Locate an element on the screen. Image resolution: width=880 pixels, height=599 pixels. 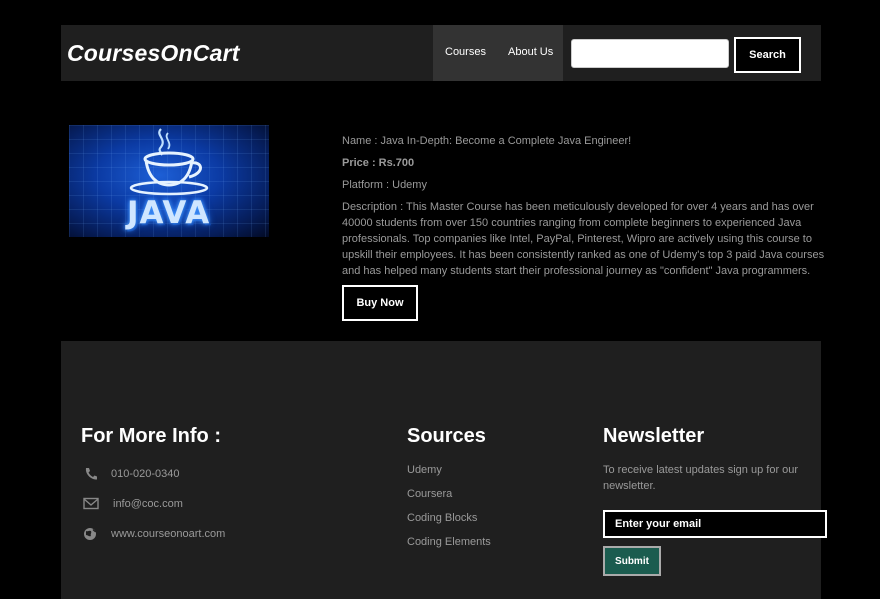
source-link-coursera: Coursera is located at coordinates (429, 494).